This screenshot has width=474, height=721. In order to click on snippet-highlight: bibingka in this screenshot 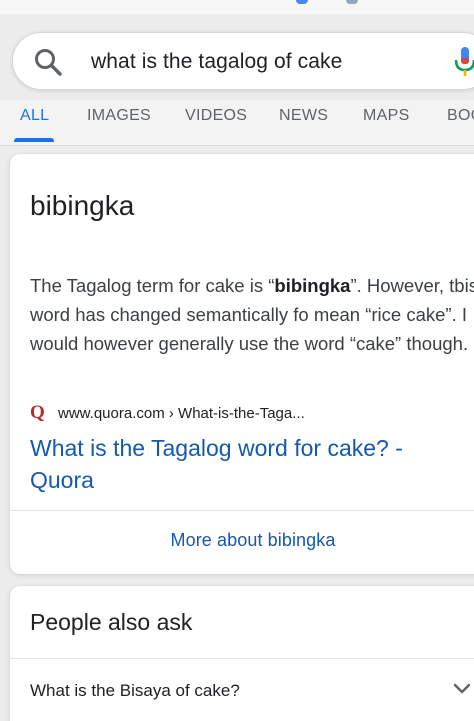, I will do `click(312, 285)`.